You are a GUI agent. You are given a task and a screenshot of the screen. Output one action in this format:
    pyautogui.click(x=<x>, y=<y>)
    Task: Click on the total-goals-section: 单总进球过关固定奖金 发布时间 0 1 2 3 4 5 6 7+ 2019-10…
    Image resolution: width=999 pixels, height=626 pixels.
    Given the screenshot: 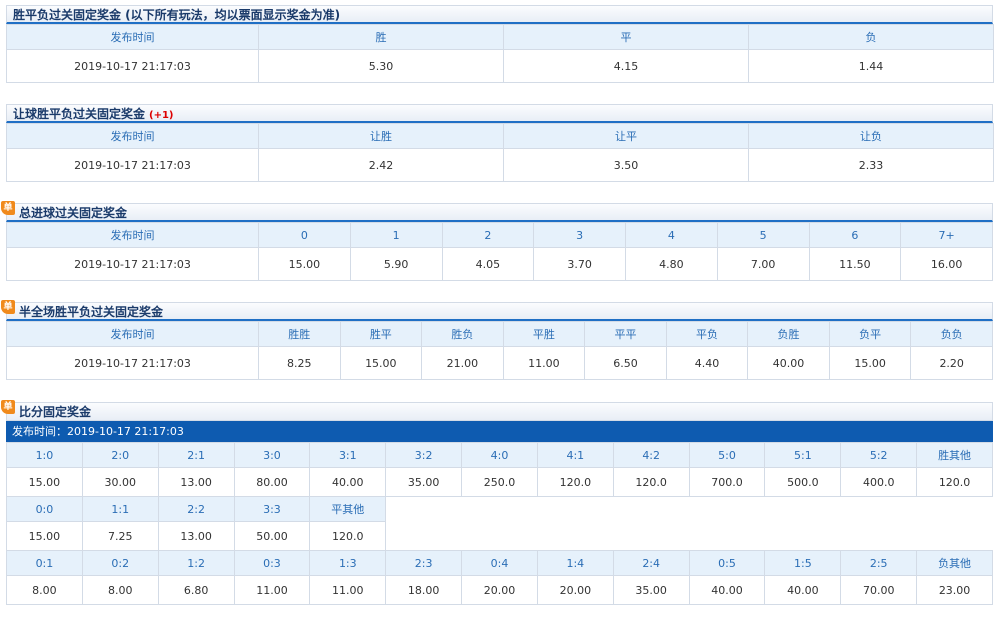 What is the action you would take?
    pyautogui.click(x=497, y=241)
    